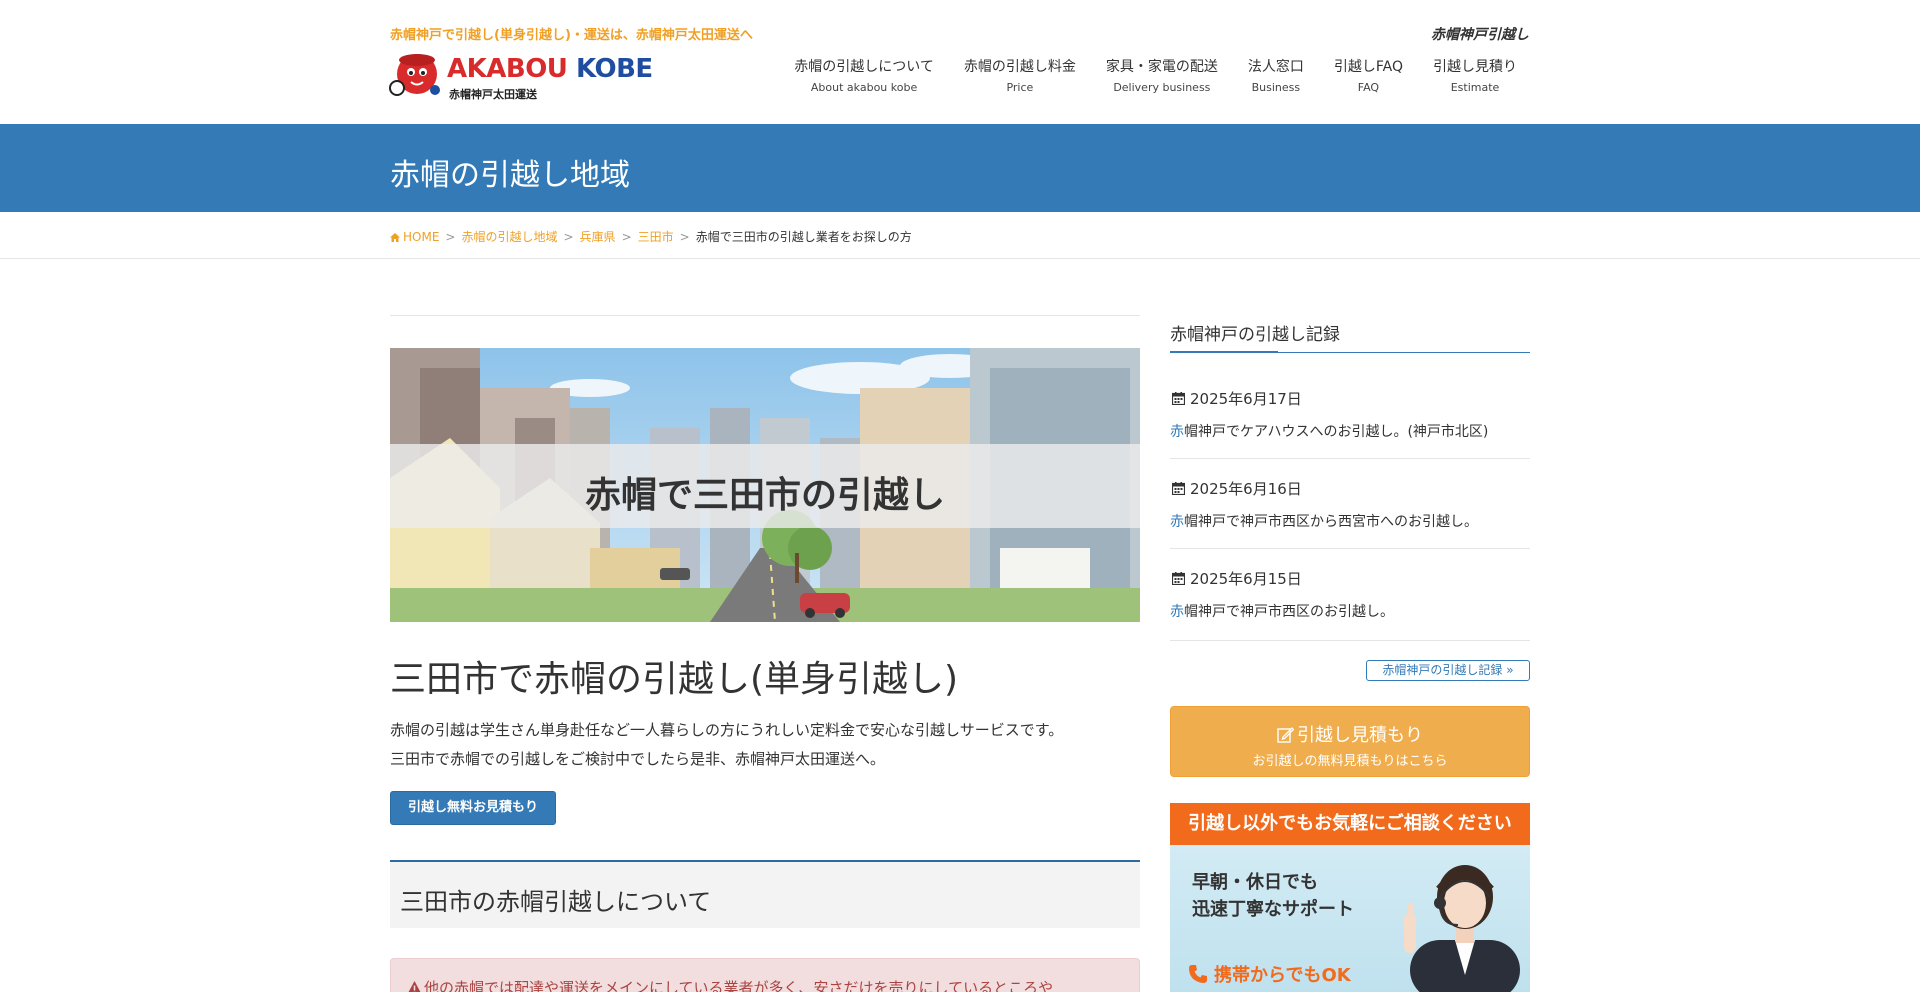  What do you see at coordinates (656, 236) in the screenshot?
I see `breadcrumb-item-city: 三田市` at bounding box center [656, 236].